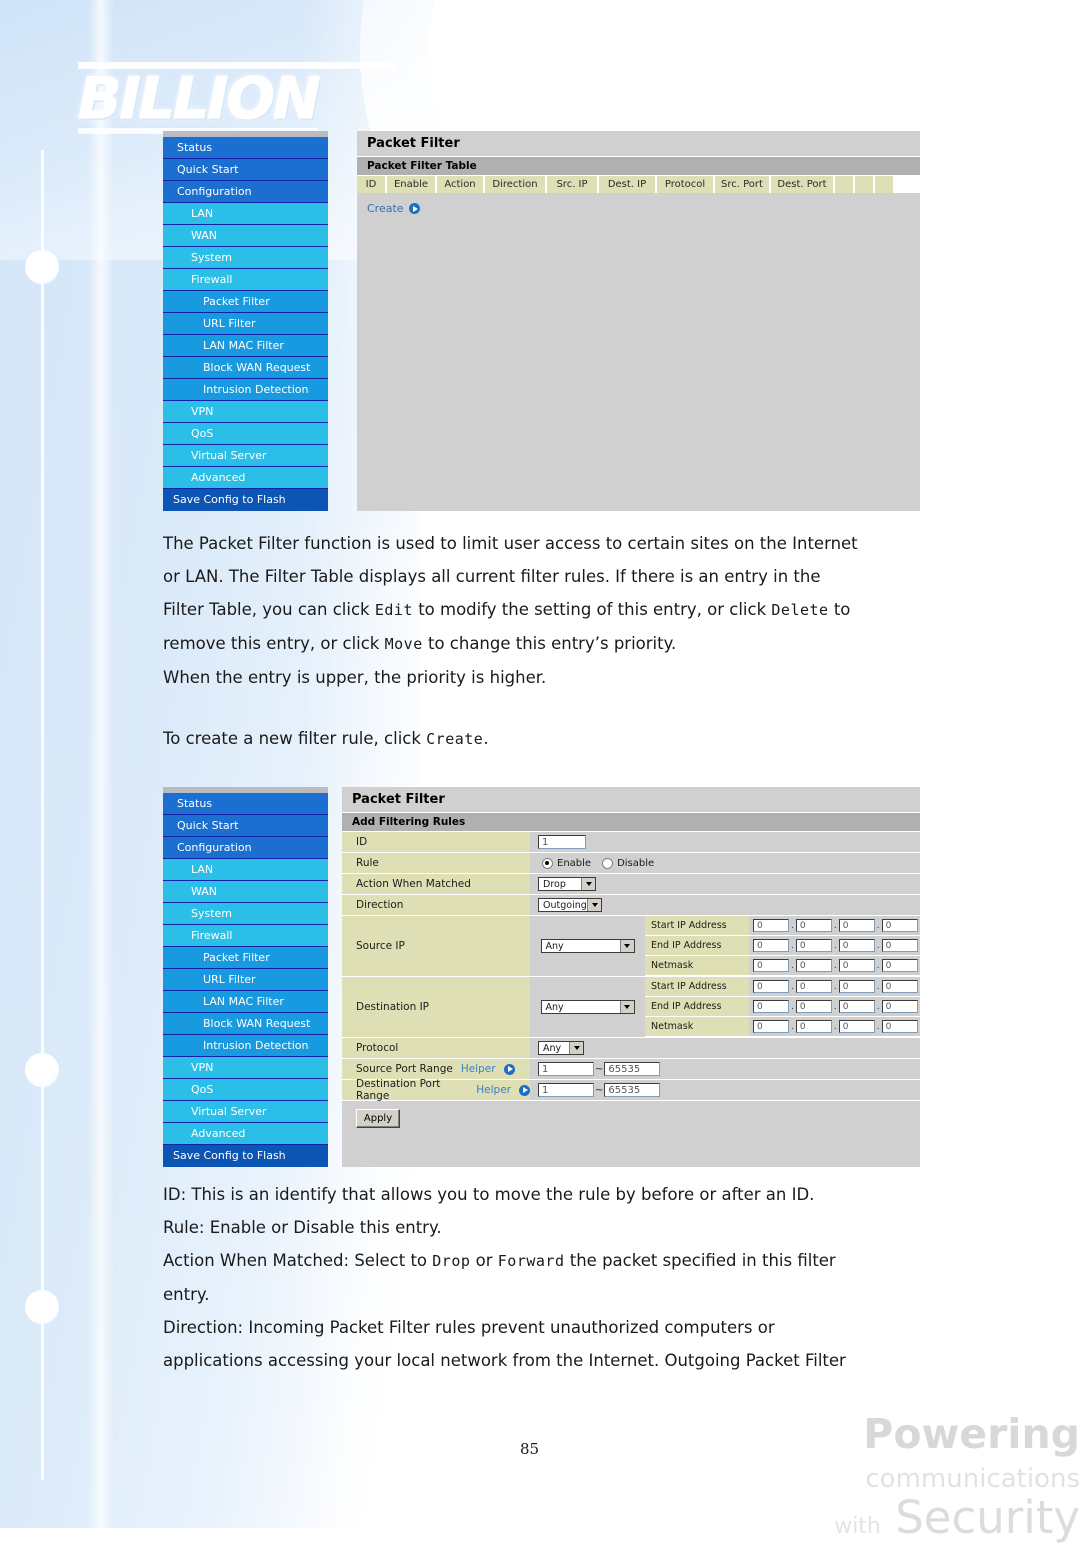 This screenshot has width=1080, height=1544. I want to click on form-row-protocol: Protocol Any, so click(631, 1048).